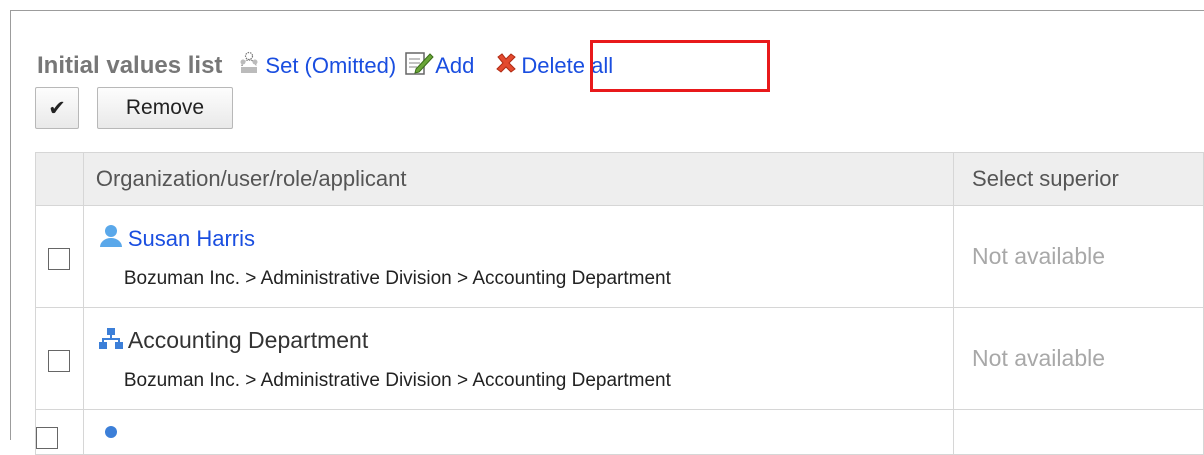  I want to click on set-link-label: Set (Omitted), so click(331, 65).